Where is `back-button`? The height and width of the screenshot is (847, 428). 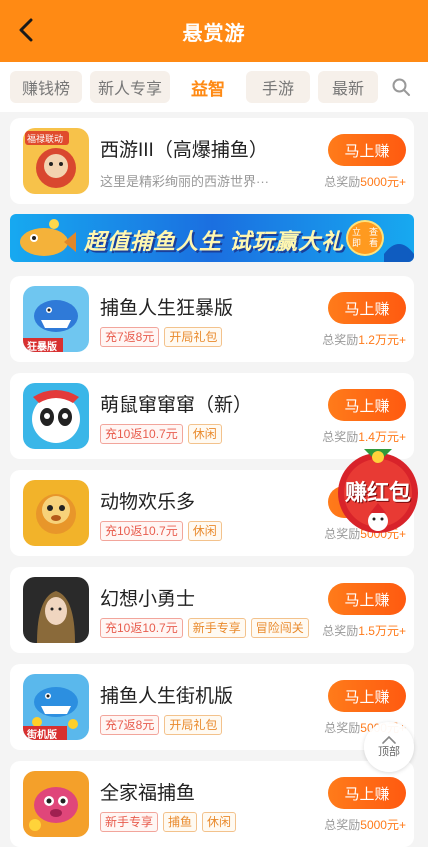 back-button is located at coordinates (26, 30).